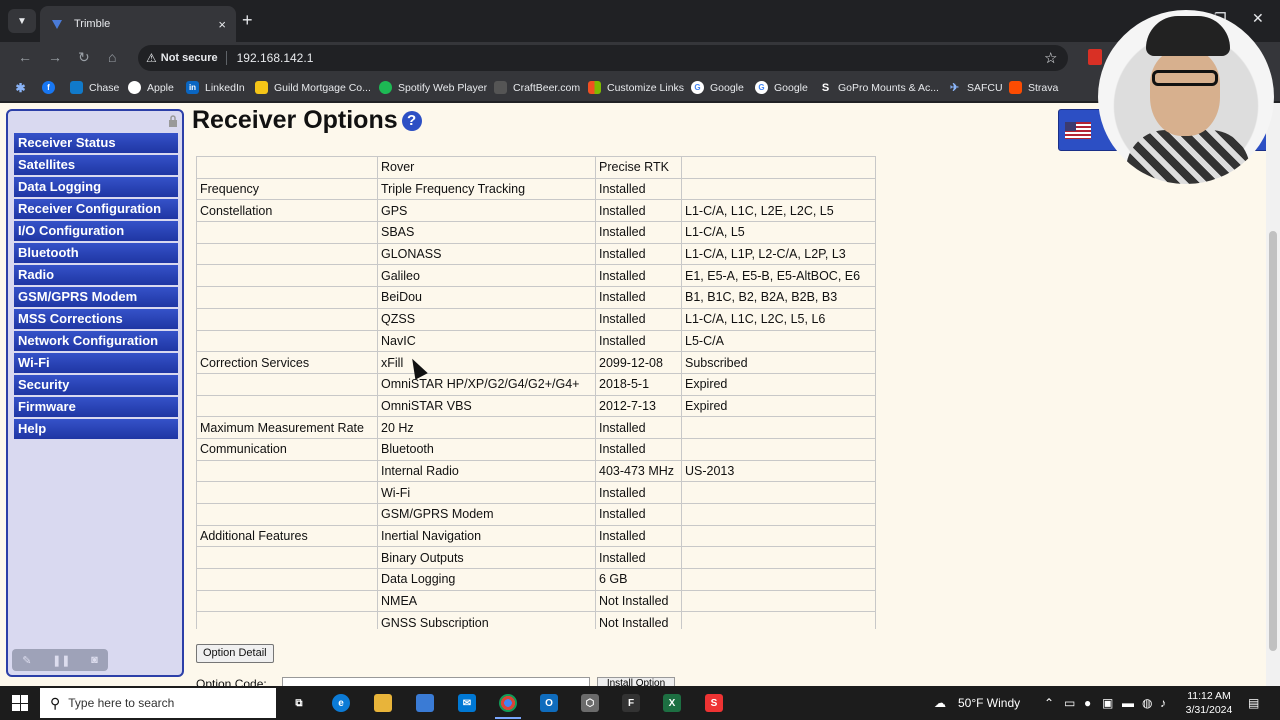  What do you see at coordinates (96, 407) in the screenshot?
I see `sidebar-item-firmware: Firmware` at bounding box center [96, 407].